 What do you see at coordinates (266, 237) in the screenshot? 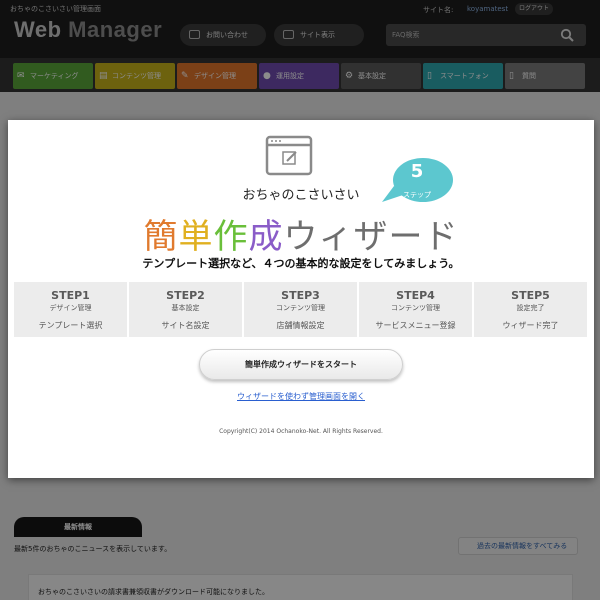
I see `title-char: 成` at bounding box center [266, 237].